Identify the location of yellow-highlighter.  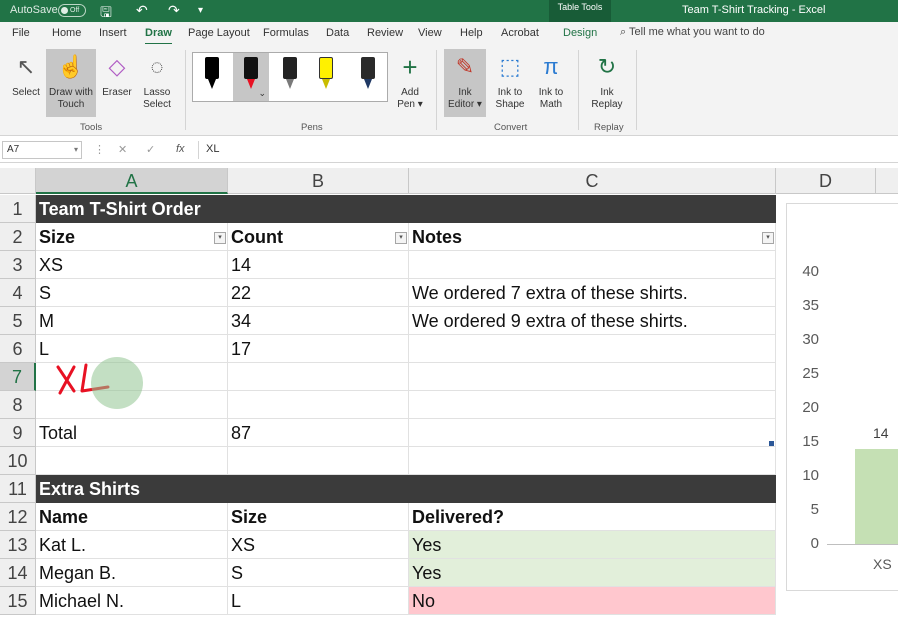
(326, 75).